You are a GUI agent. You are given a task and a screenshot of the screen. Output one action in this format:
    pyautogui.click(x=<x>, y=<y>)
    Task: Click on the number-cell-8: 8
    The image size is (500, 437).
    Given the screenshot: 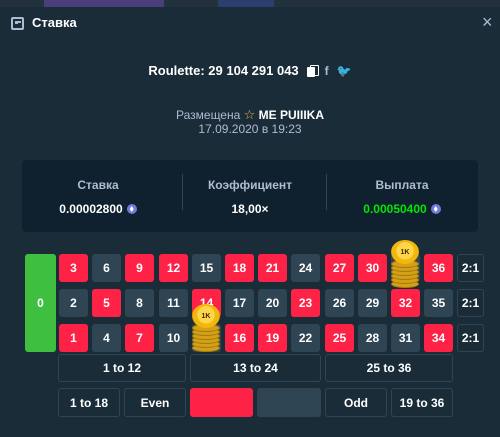 What is the action you would take?
    pyautogui.click(x=139, y=303)
    